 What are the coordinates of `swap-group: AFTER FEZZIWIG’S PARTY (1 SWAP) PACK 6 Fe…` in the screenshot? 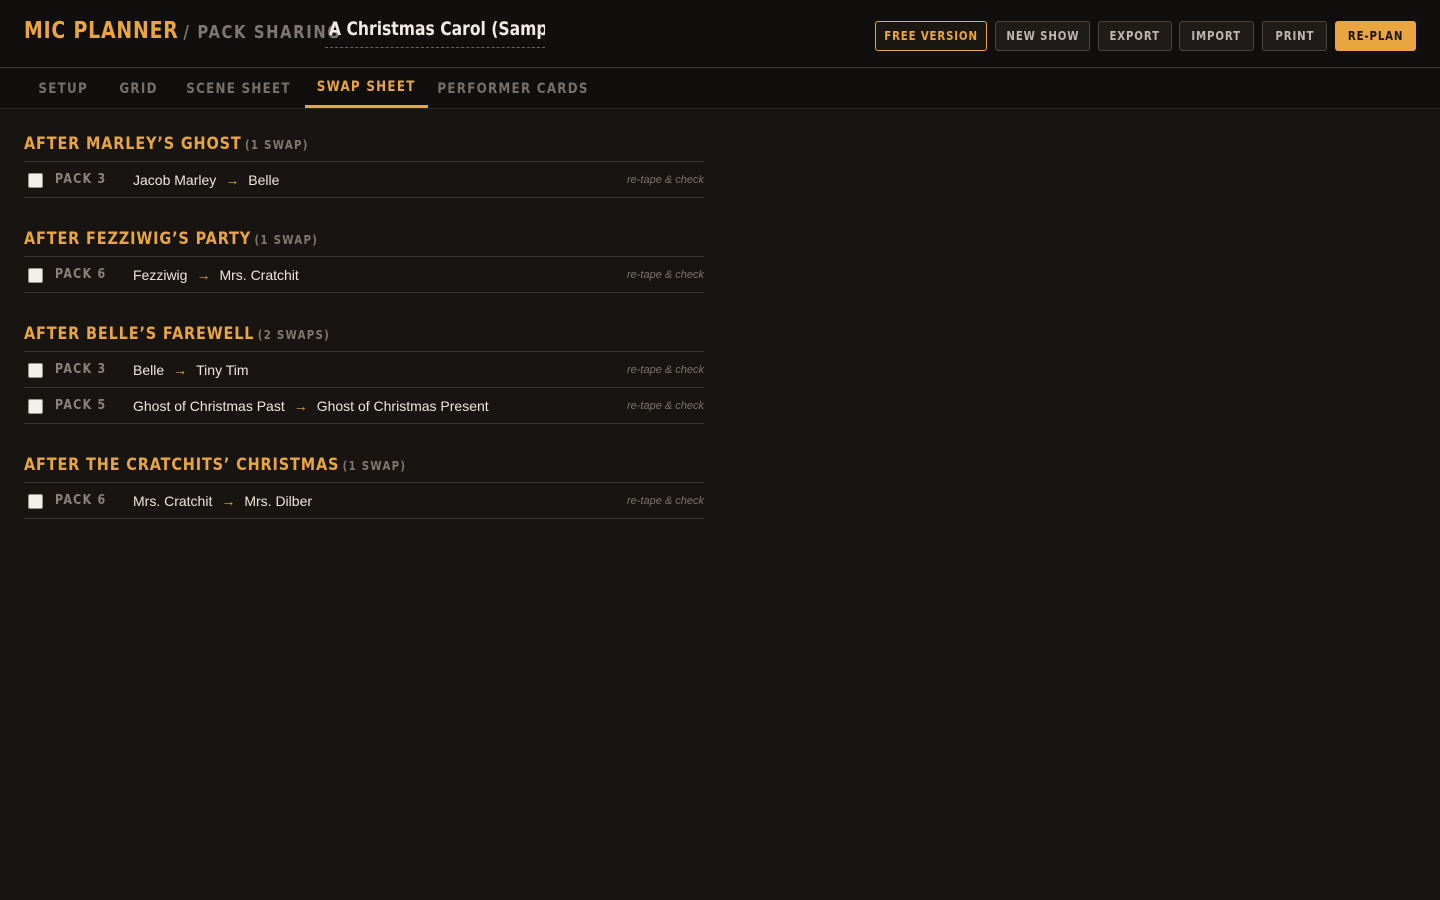 It's located at (364, 249).